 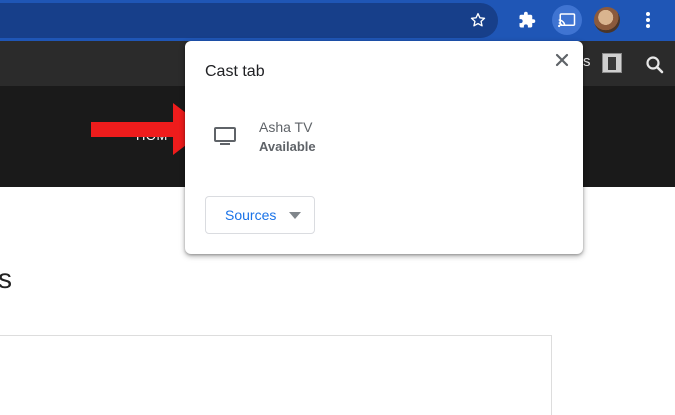 What do you see at coordinates (287, 146) in the screenshot?
I see `device-status: Available` at bounding box center [287, 146].